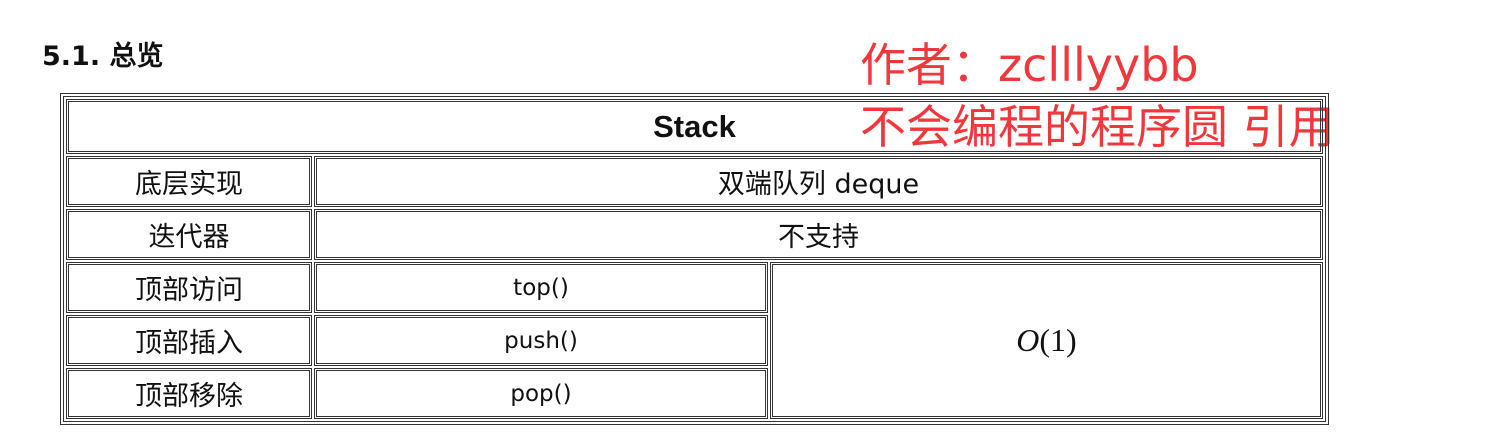 This screenshot has width=1489, height=436. Describe the element at coordinates (189, 181) in the screenshot. I see `row-label: 底层实现` at that location.